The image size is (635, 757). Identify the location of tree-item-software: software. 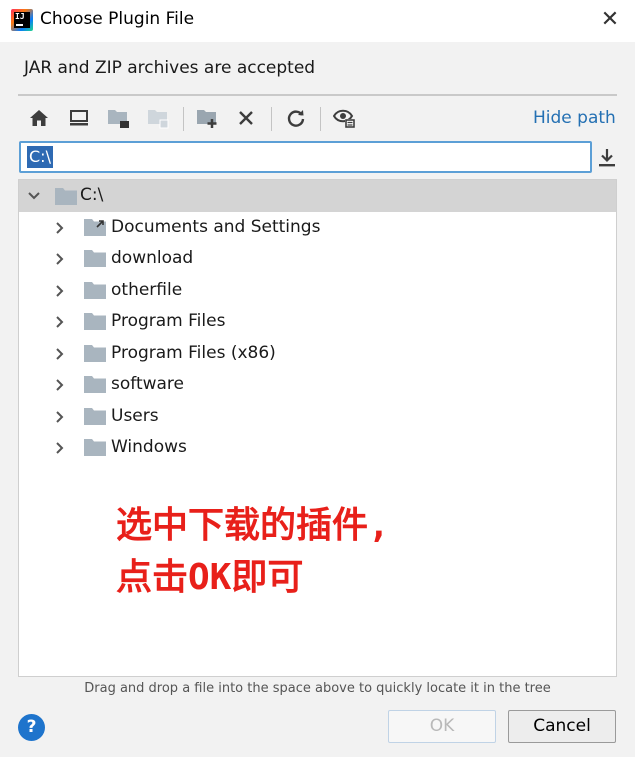
(317, 385).